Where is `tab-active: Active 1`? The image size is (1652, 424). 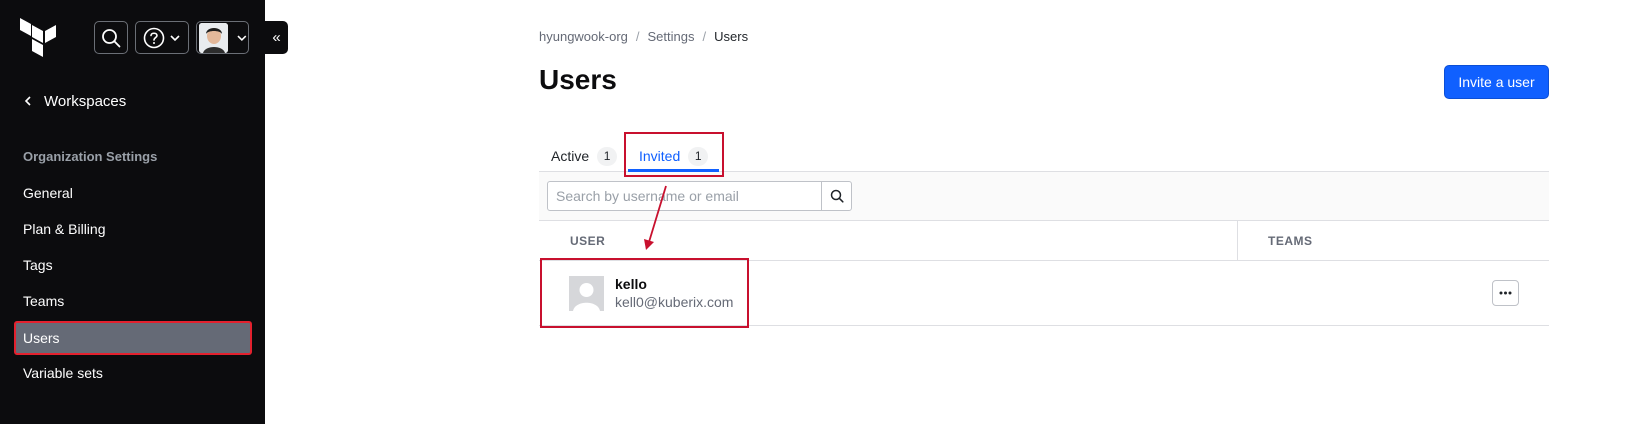
tab-active: Active 1 is located at coordinates (584, 156).